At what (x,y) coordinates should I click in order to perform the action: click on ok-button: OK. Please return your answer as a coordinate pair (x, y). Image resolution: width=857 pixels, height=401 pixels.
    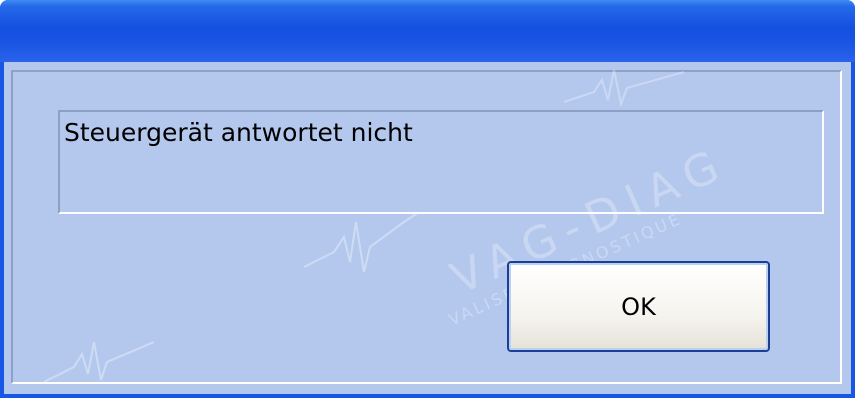
    Looking at the image, I should click on (638, 306).